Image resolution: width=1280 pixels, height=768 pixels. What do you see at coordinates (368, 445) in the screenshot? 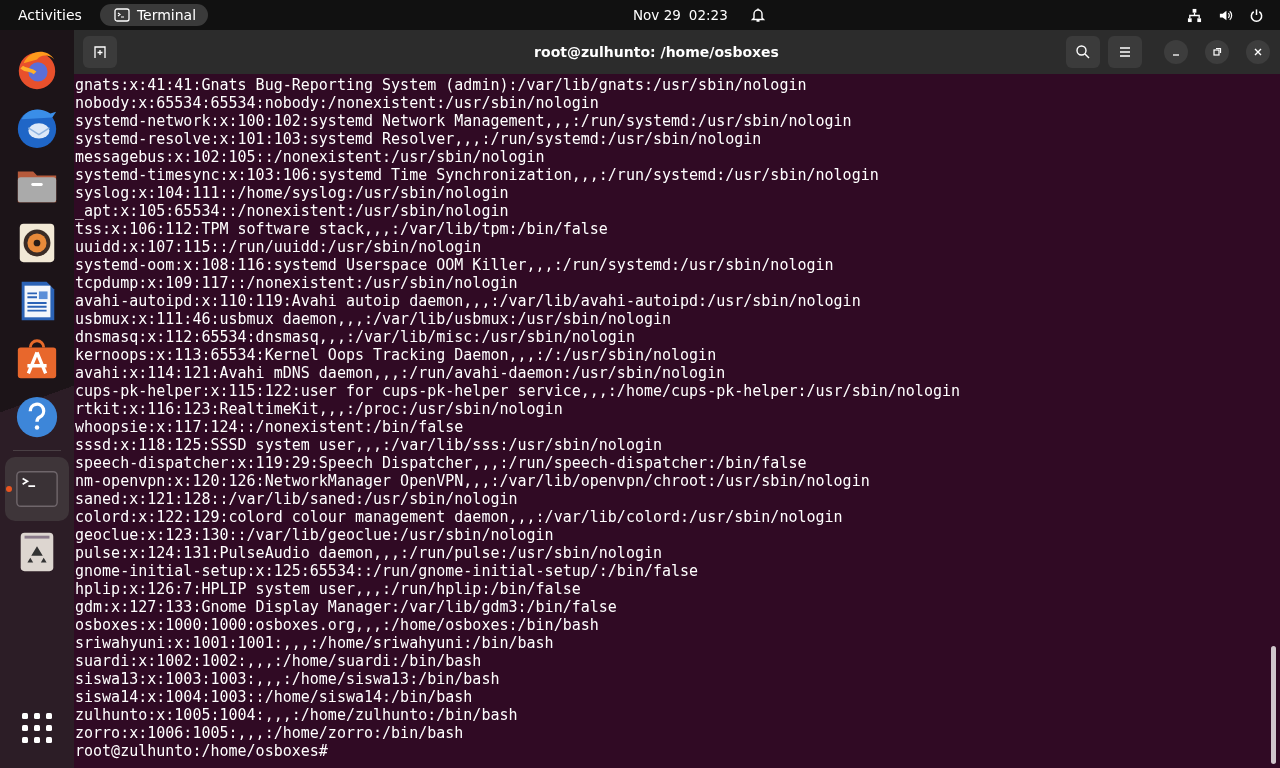
I see `terminal-line: sssd:x:118:125:SSSD system user,,,:/var/lib/sss:/usr/sbin/nologin` at bounding box center [368, 445].